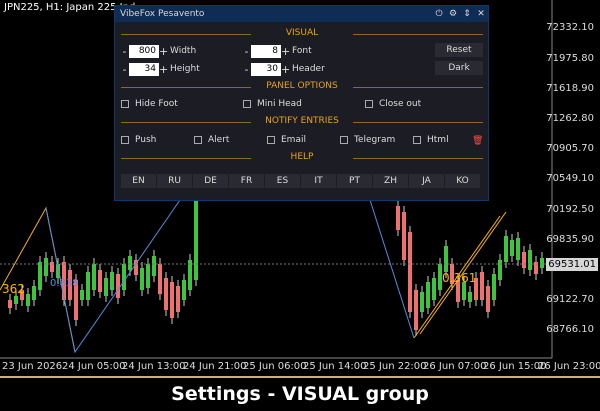 The width and height of the screenshot is (600, 411). What do you see at coordinates (395, 366) in the screenshot?
I see `time-axis-label: 25 Jun 22:00` at bounding box center [395, 366].